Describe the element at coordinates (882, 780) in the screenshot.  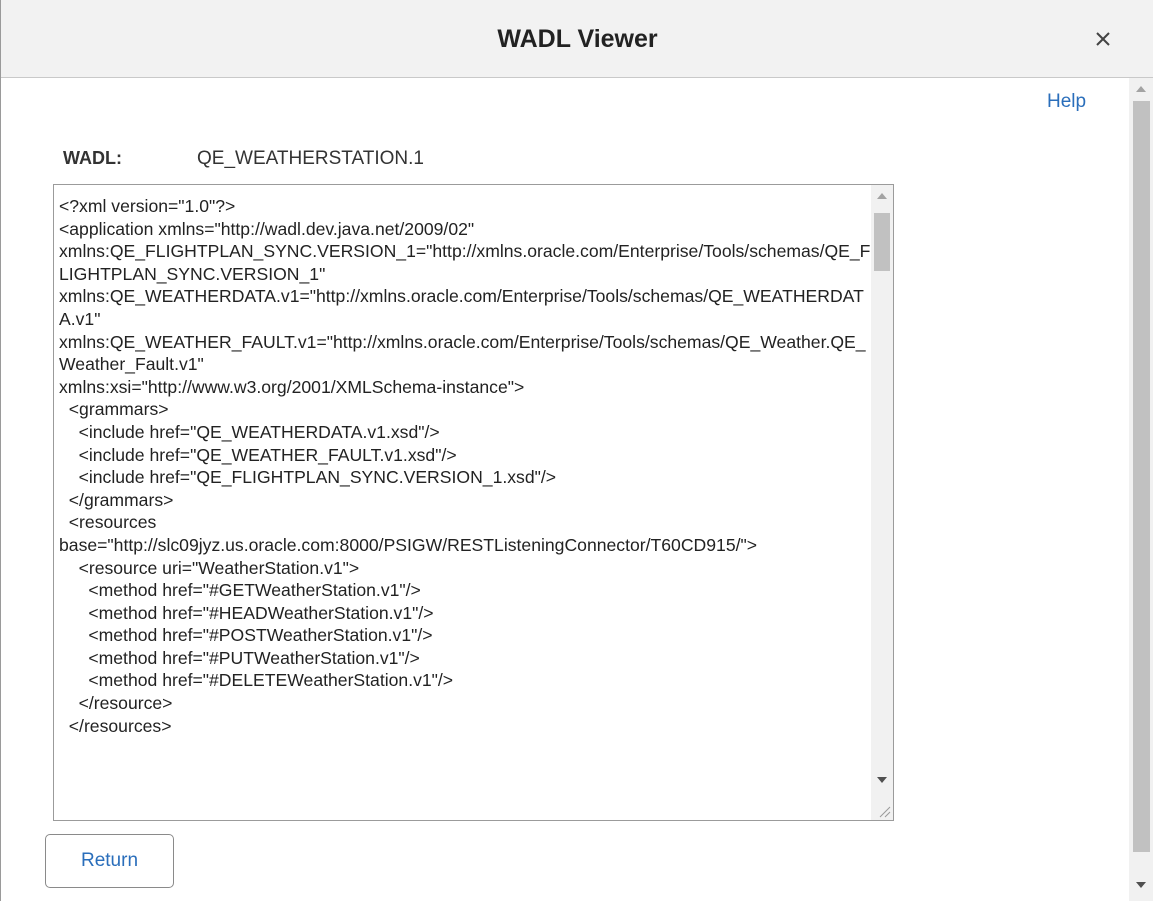
I see `scroll-down-arrow-icon` at that location.